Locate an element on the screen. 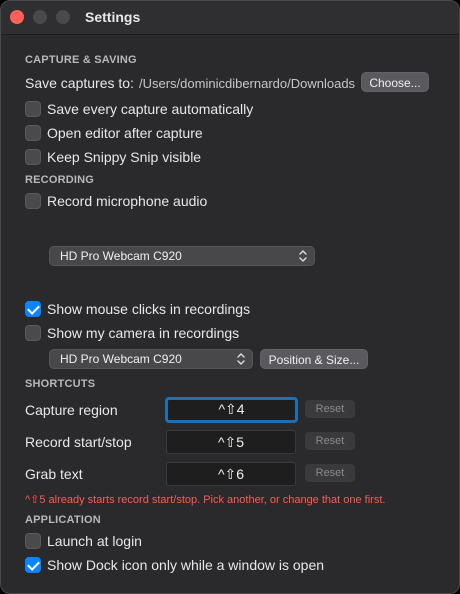 The image size is (460, 594). keep-visible-checkbox is located at coordinates (33, 157).